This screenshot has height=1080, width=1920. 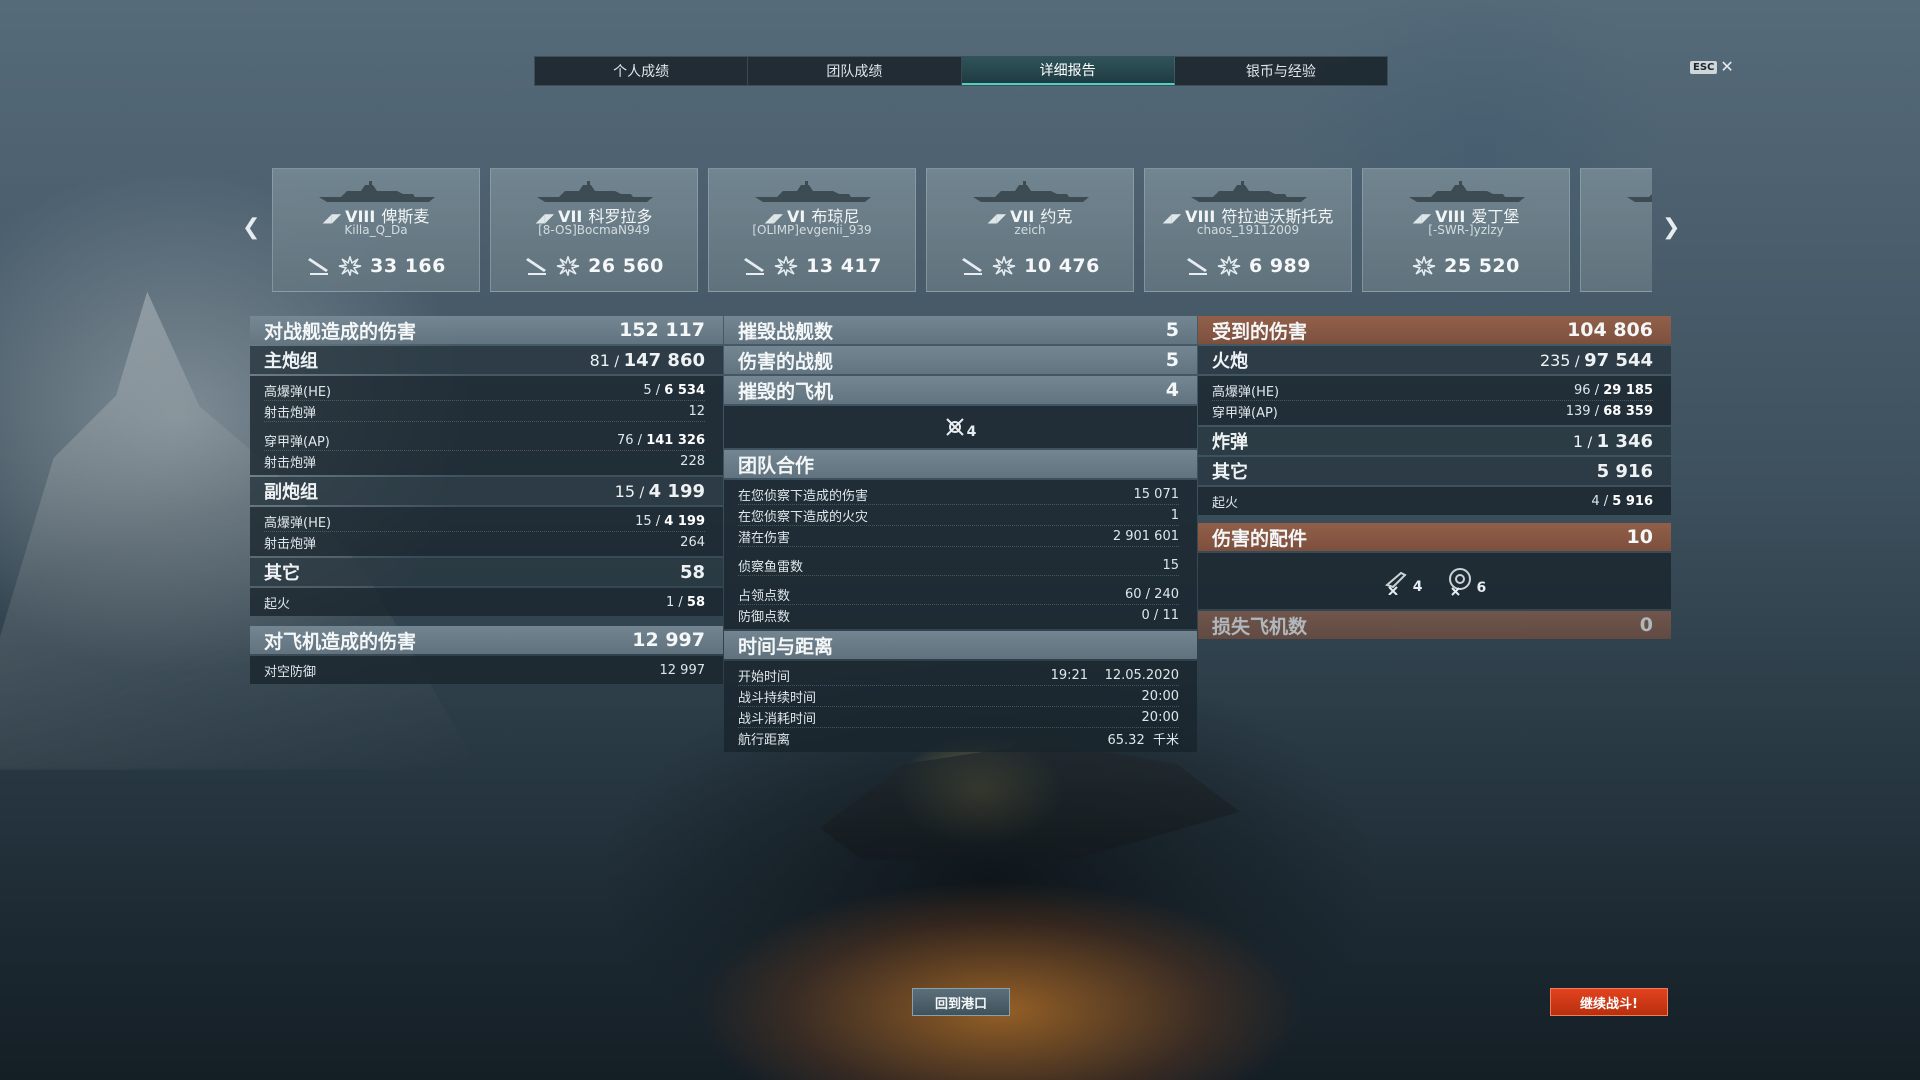 What do you see at coordinates (484, 603) in the screenshot?
I see `fire-row: 起火 1 / 58` at bounding box center [484, 603].